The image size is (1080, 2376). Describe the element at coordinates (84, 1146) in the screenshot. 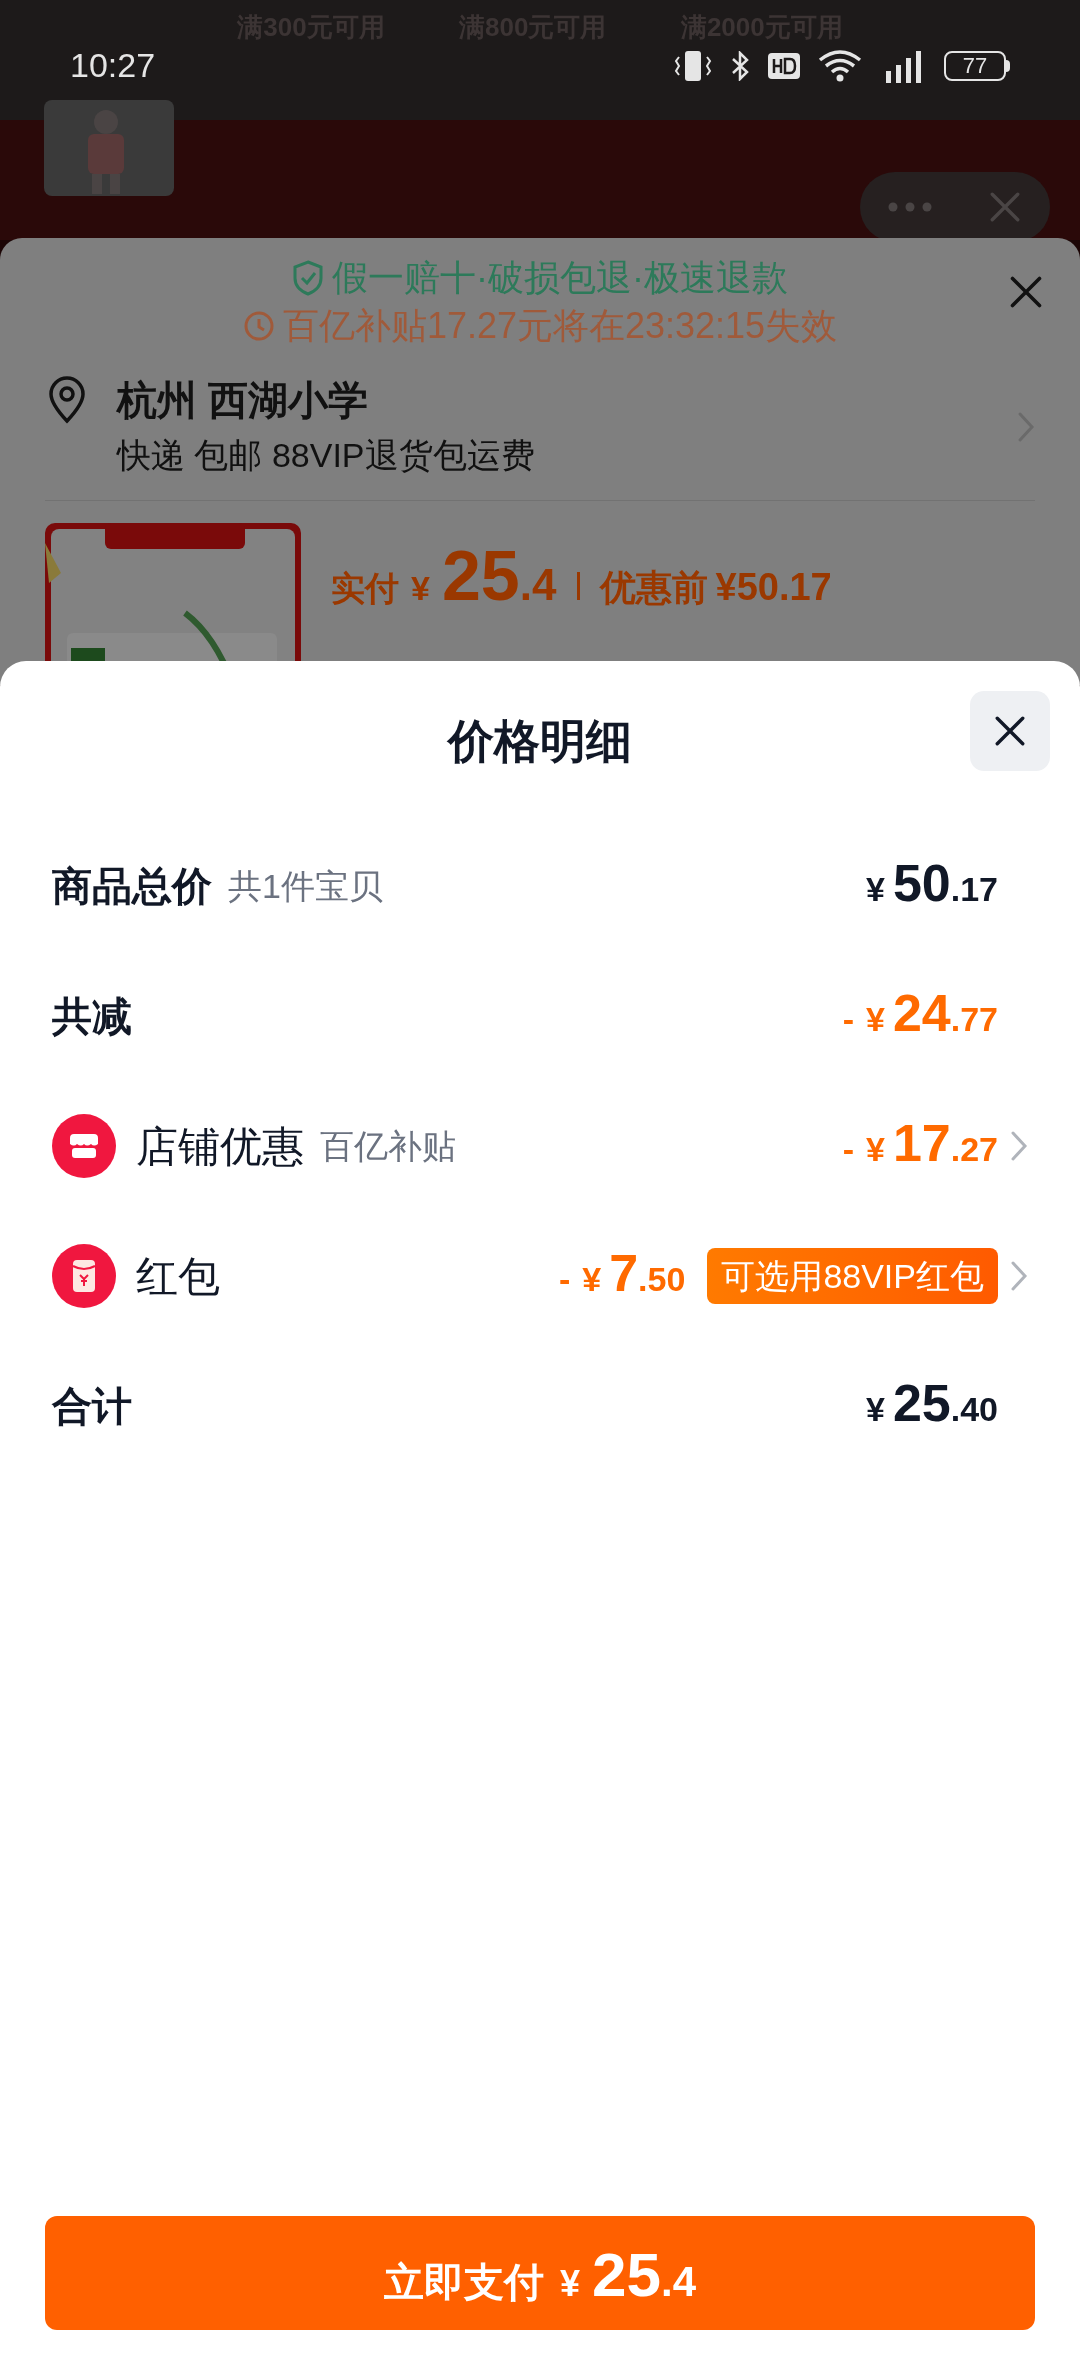

I see `shop-icon` at that location.